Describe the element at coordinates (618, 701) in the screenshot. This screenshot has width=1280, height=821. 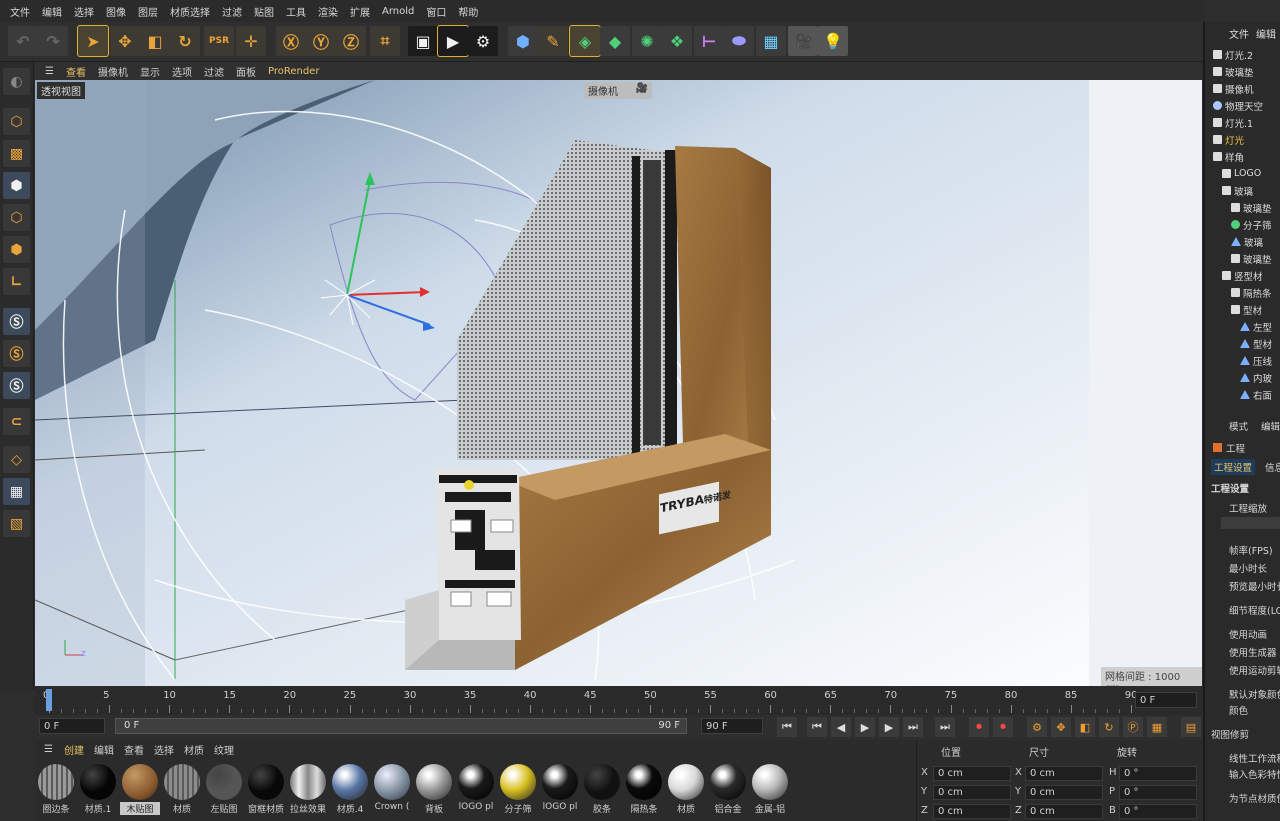
I see `timeline-ruler: 051015202530354045505560657075808590 0 F` at that location.